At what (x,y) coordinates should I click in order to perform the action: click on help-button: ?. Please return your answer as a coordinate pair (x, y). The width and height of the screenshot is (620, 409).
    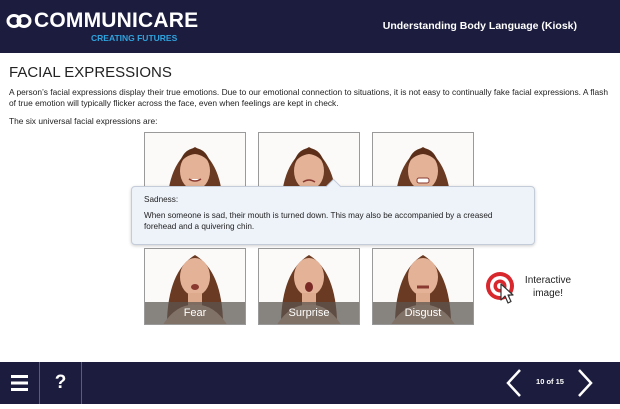
    Looking at the image, I should click on (61, 383).